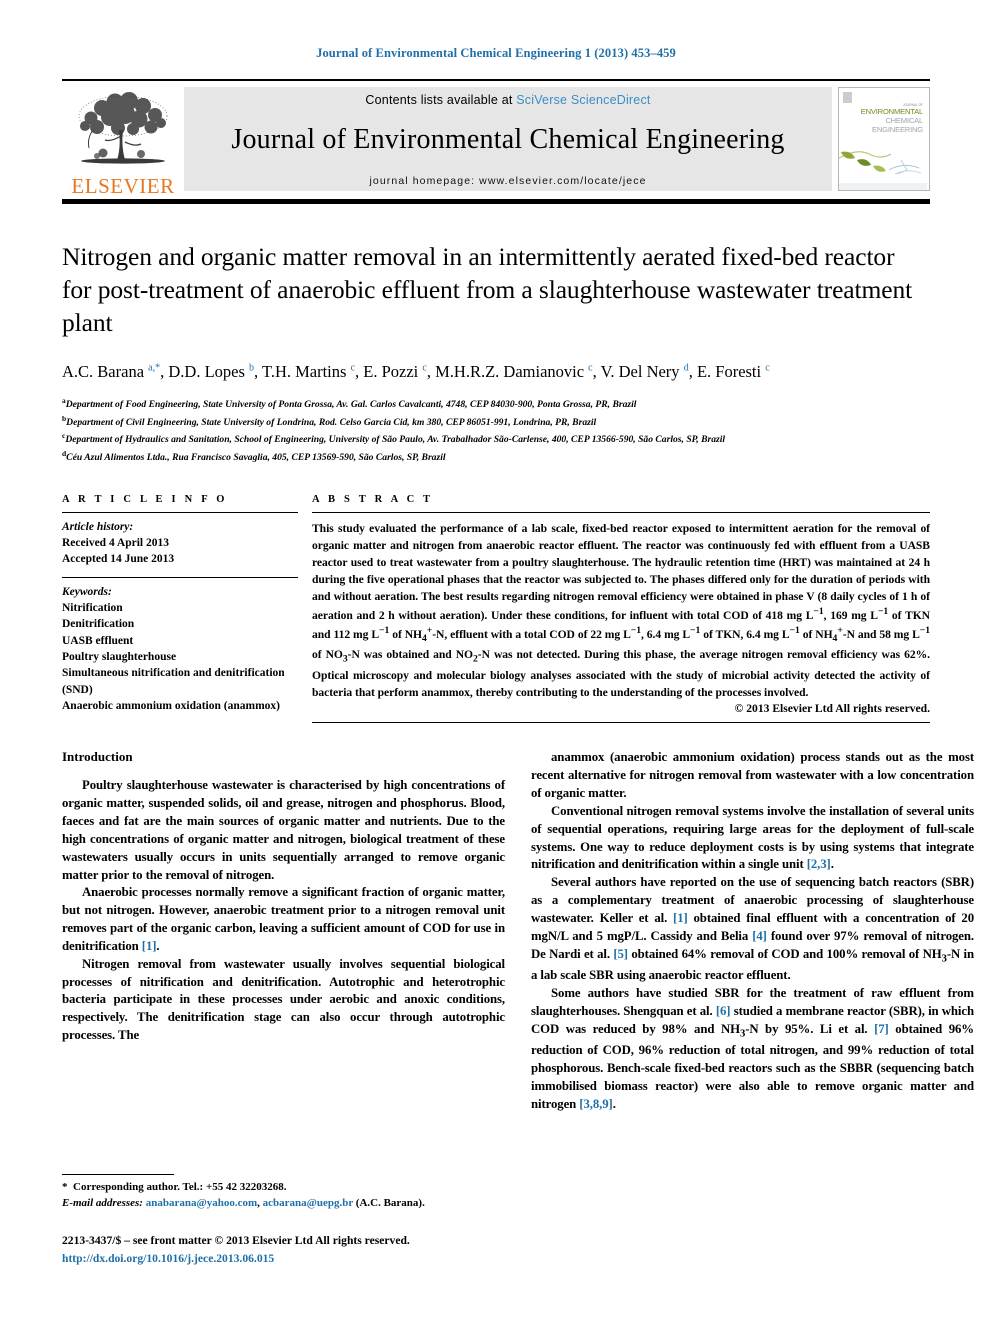 Image resolution: width=992 pixels, height=1323 pixels. Describe the element at coordinates (832, 708) in the screenshot. I see `abstract-copyright: © 2013 Elsevier Ltd All rights reserved.` at that location.